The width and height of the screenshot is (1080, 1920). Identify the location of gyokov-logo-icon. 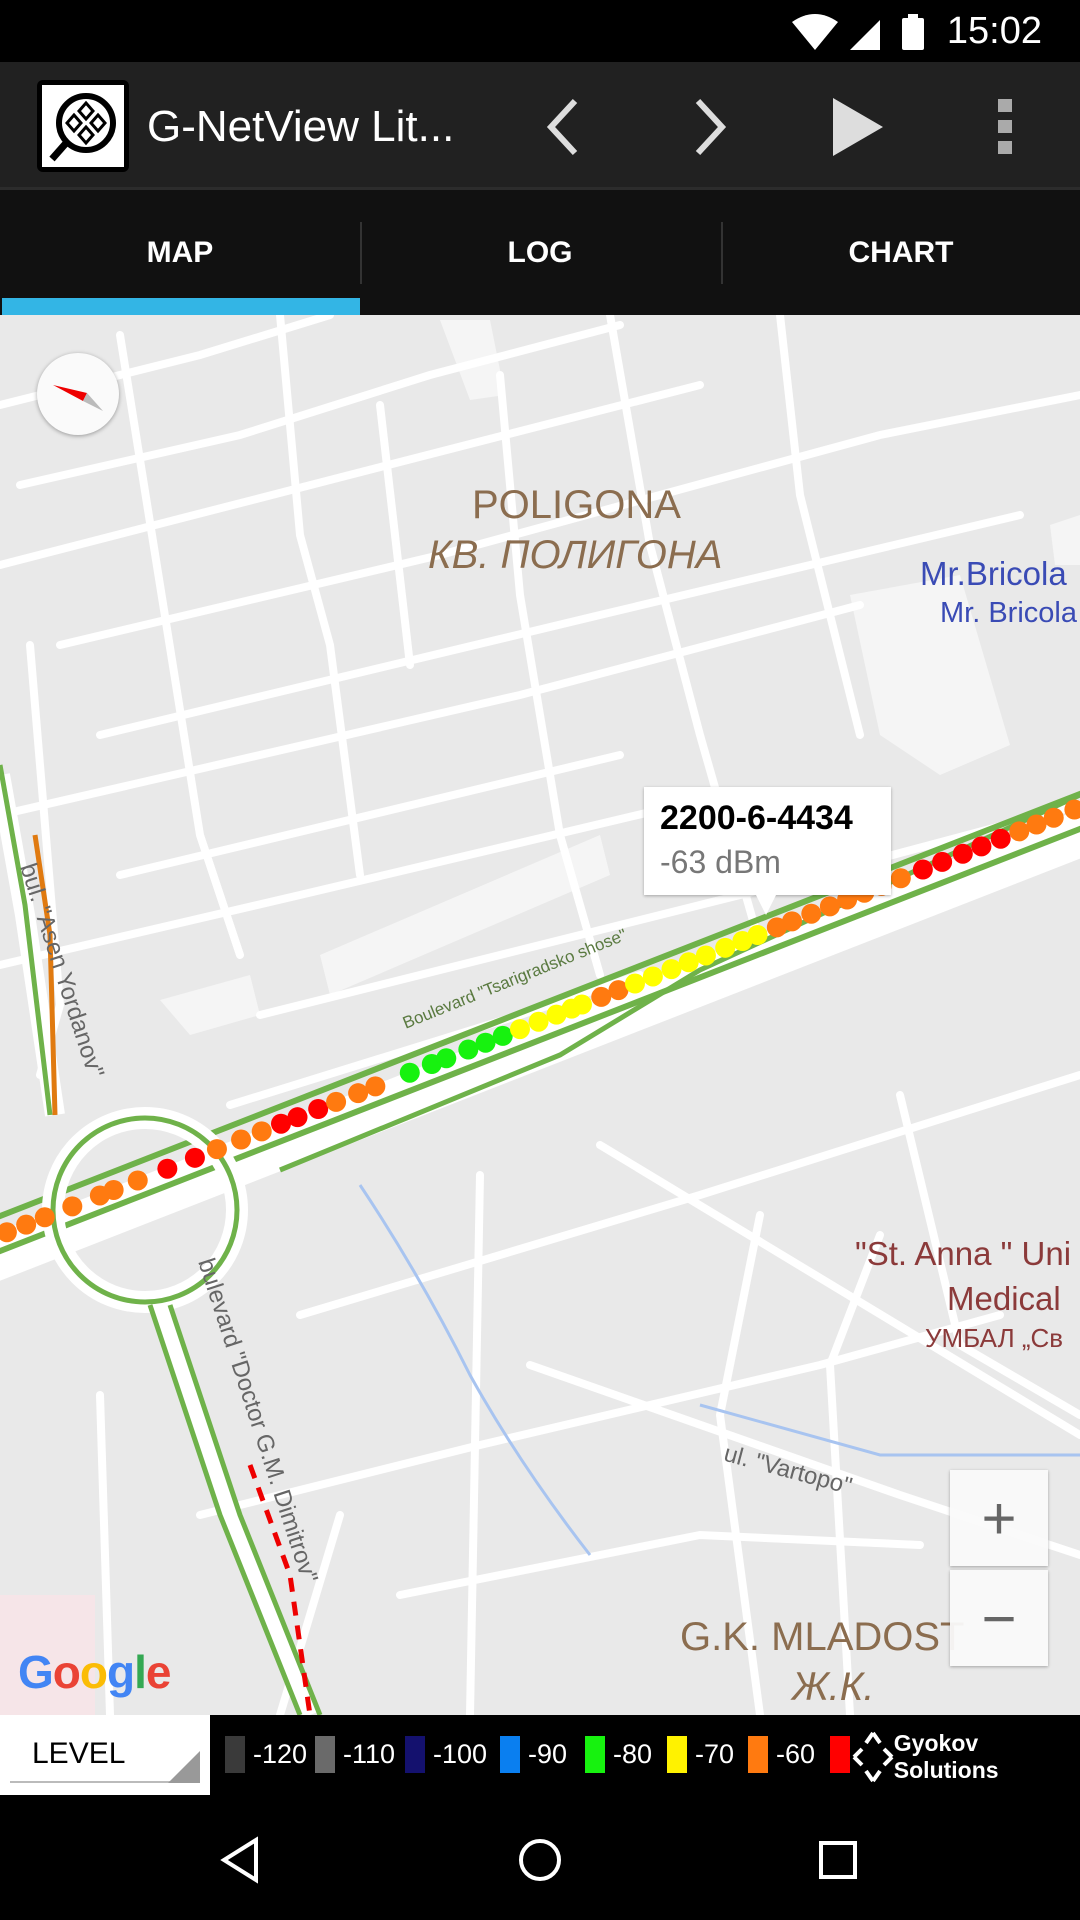
(873, 1757).